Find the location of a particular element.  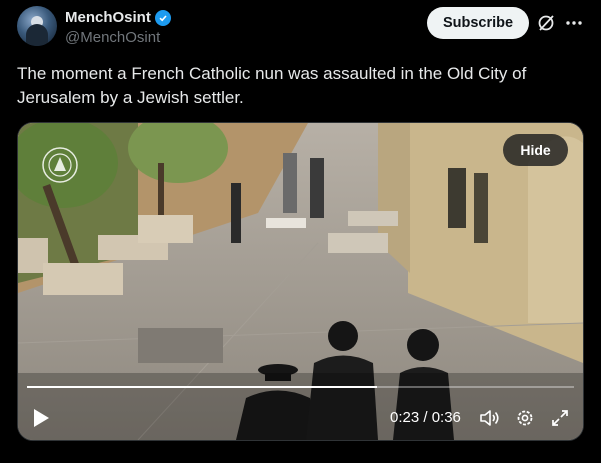

avatar is located at coordinates (37, 26).